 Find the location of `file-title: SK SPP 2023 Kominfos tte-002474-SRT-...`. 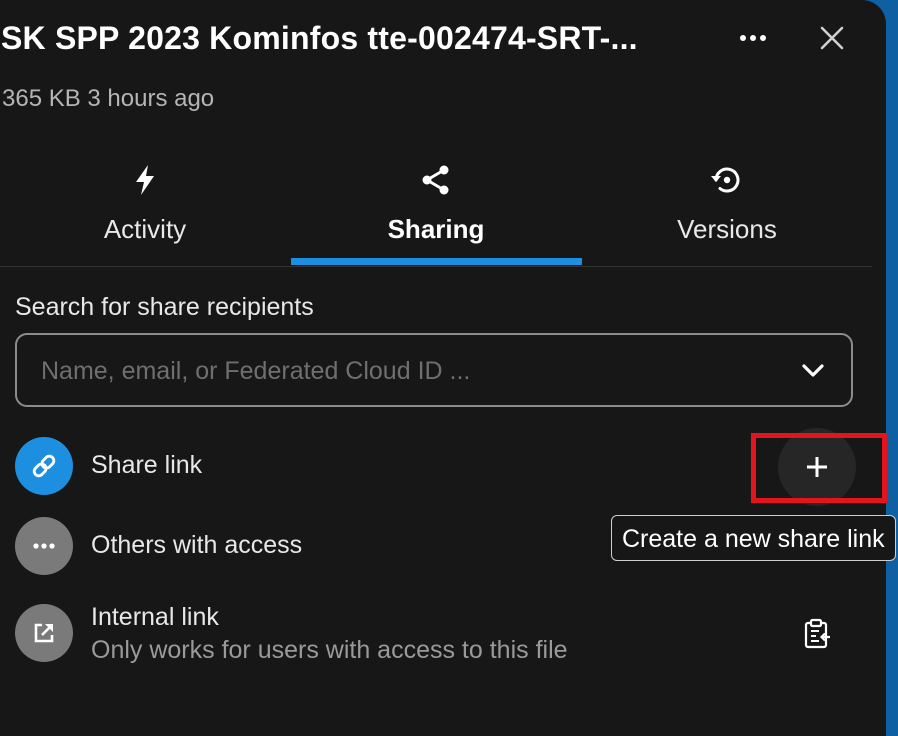

file-title: SK SPP 2023 Kominfos tte-002474-SRT-... is located at coordinates (319, 38).